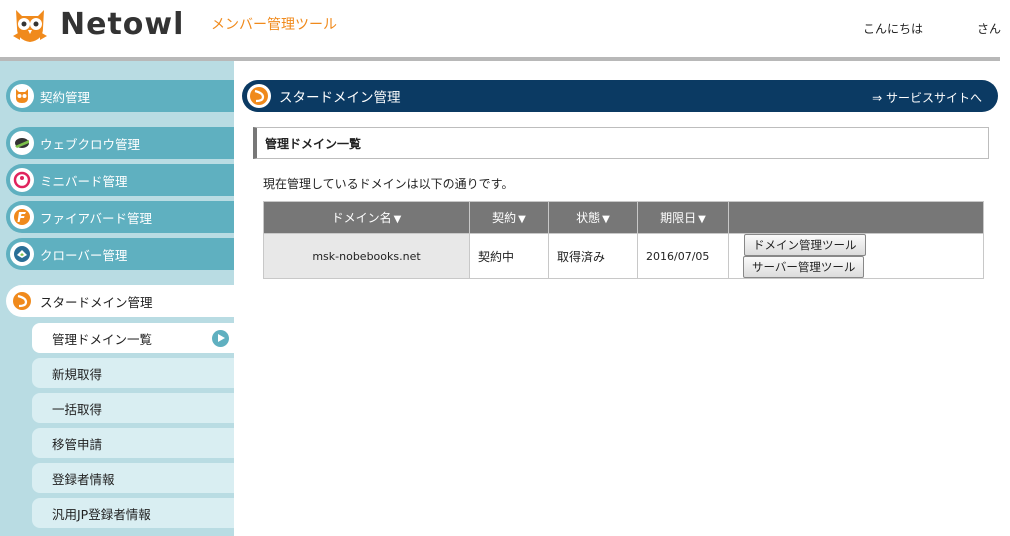  I want to click on subnav-item-new-registration: 新規取得, so click(133, 373).